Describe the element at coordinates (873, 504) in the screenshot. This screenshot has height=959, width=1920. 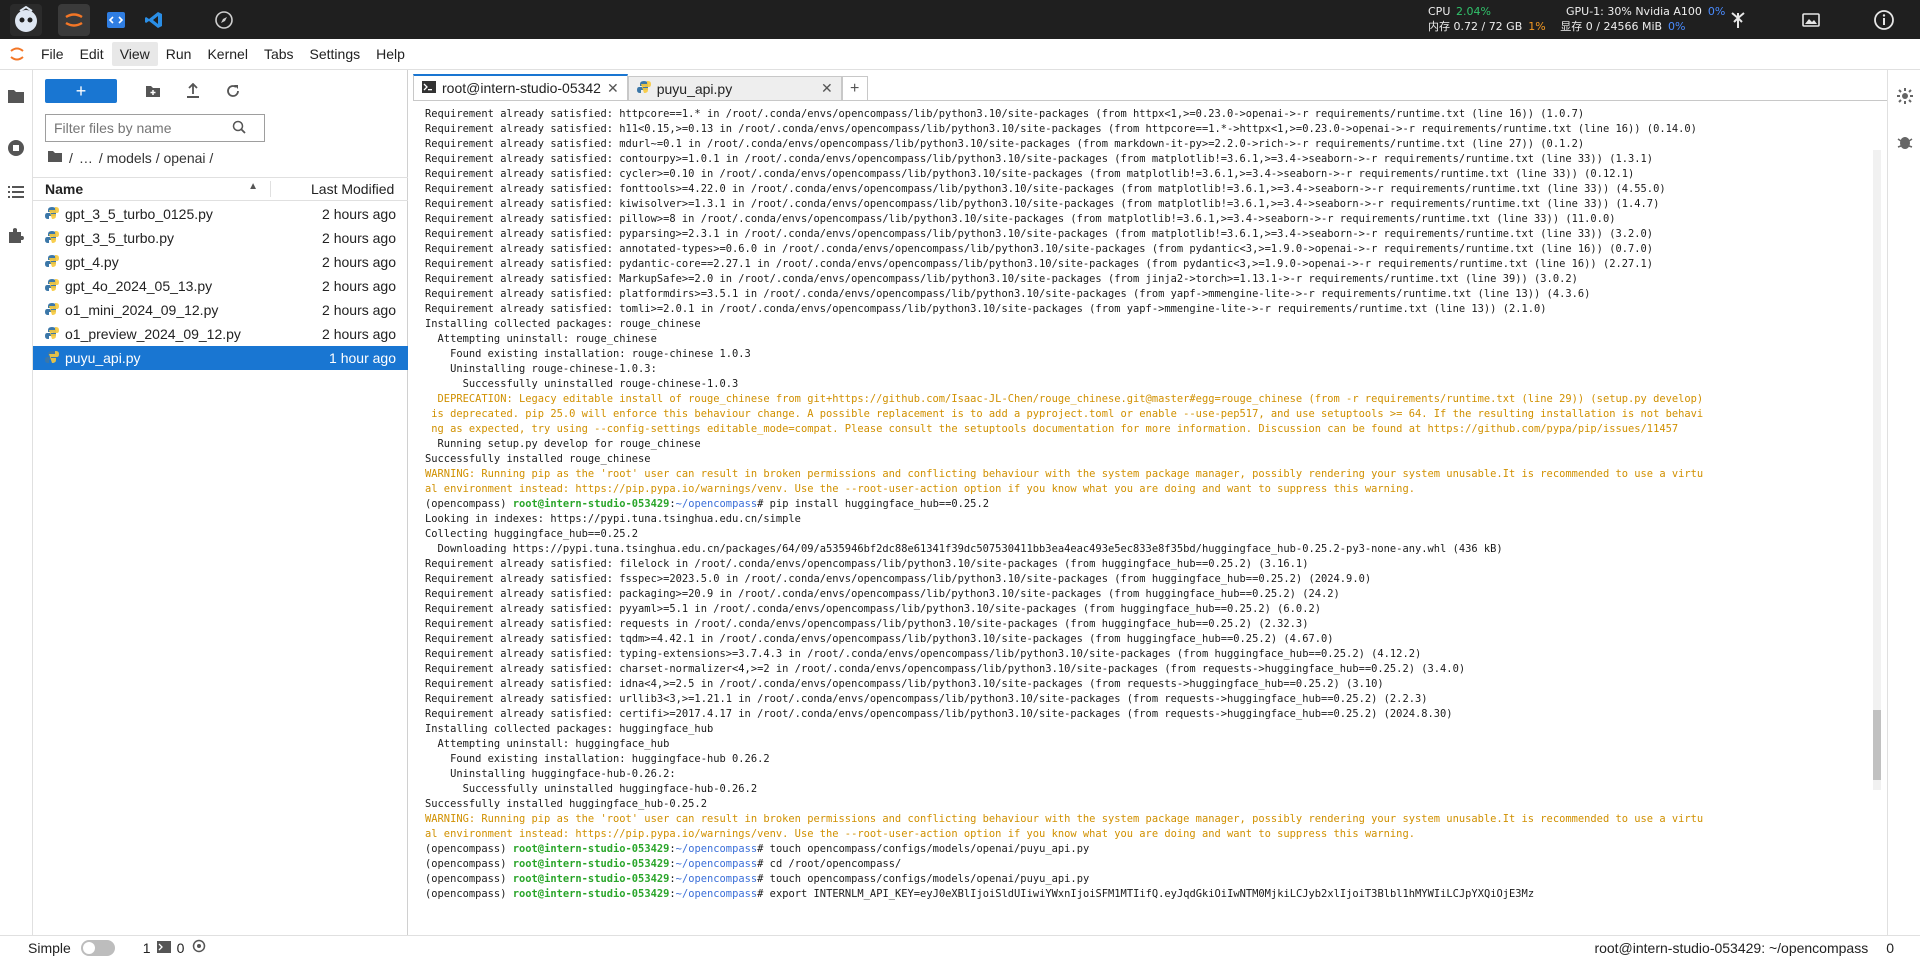
I see `prompt-command: # pip install huggingface_hub==0.25.2` at that location.